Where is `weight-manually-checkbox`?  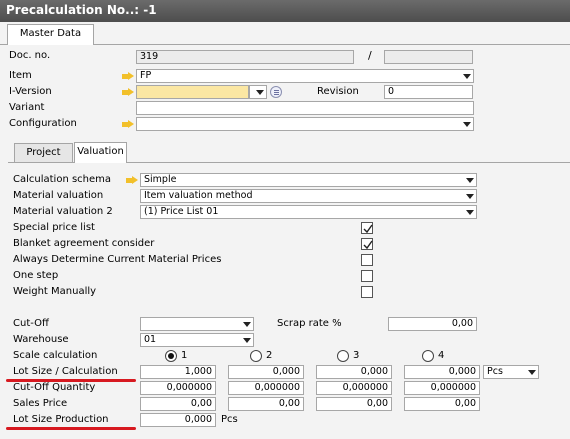 weight-manually-checkbox is located at coordinates (367, 292).